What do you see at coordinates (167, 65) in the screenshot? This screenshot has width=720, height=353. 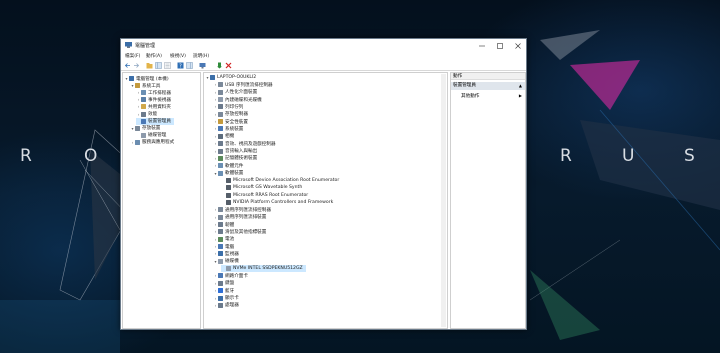 I see `properties-icon` at bounding box center [167, 65].